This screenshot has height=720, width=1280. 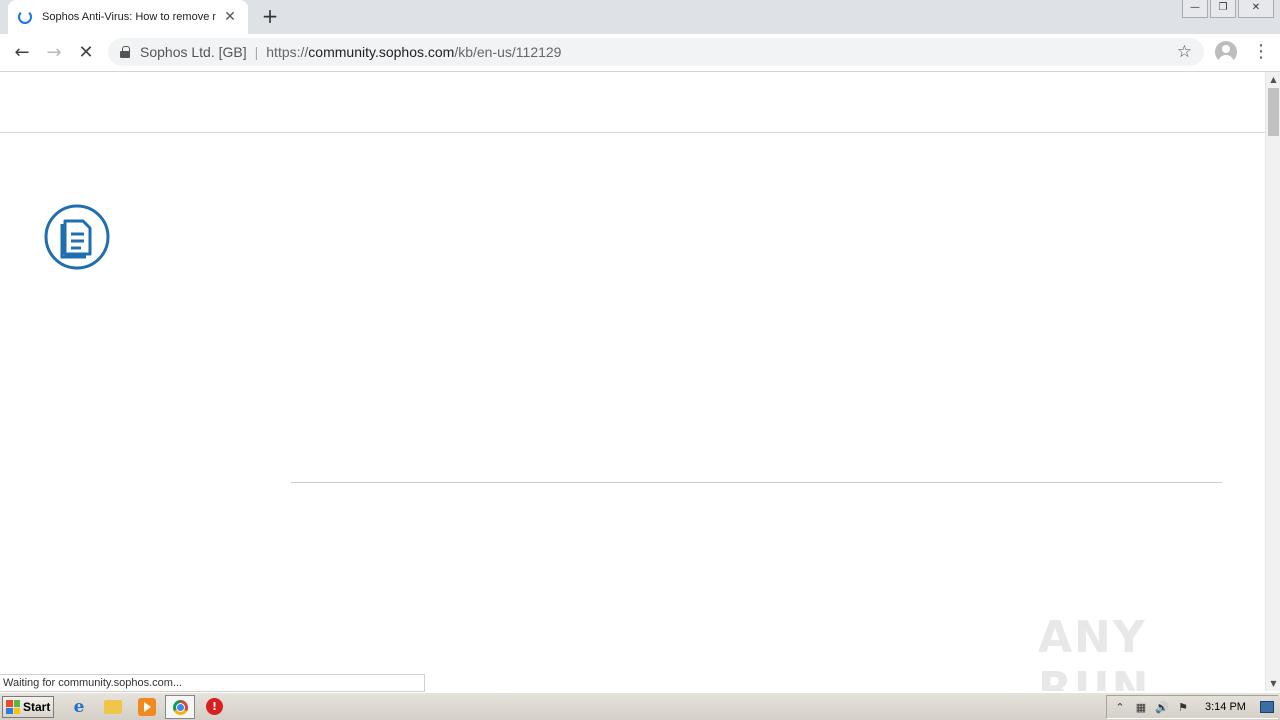 I want to click on loading-spinner-icon, so click(x=25, y=17).